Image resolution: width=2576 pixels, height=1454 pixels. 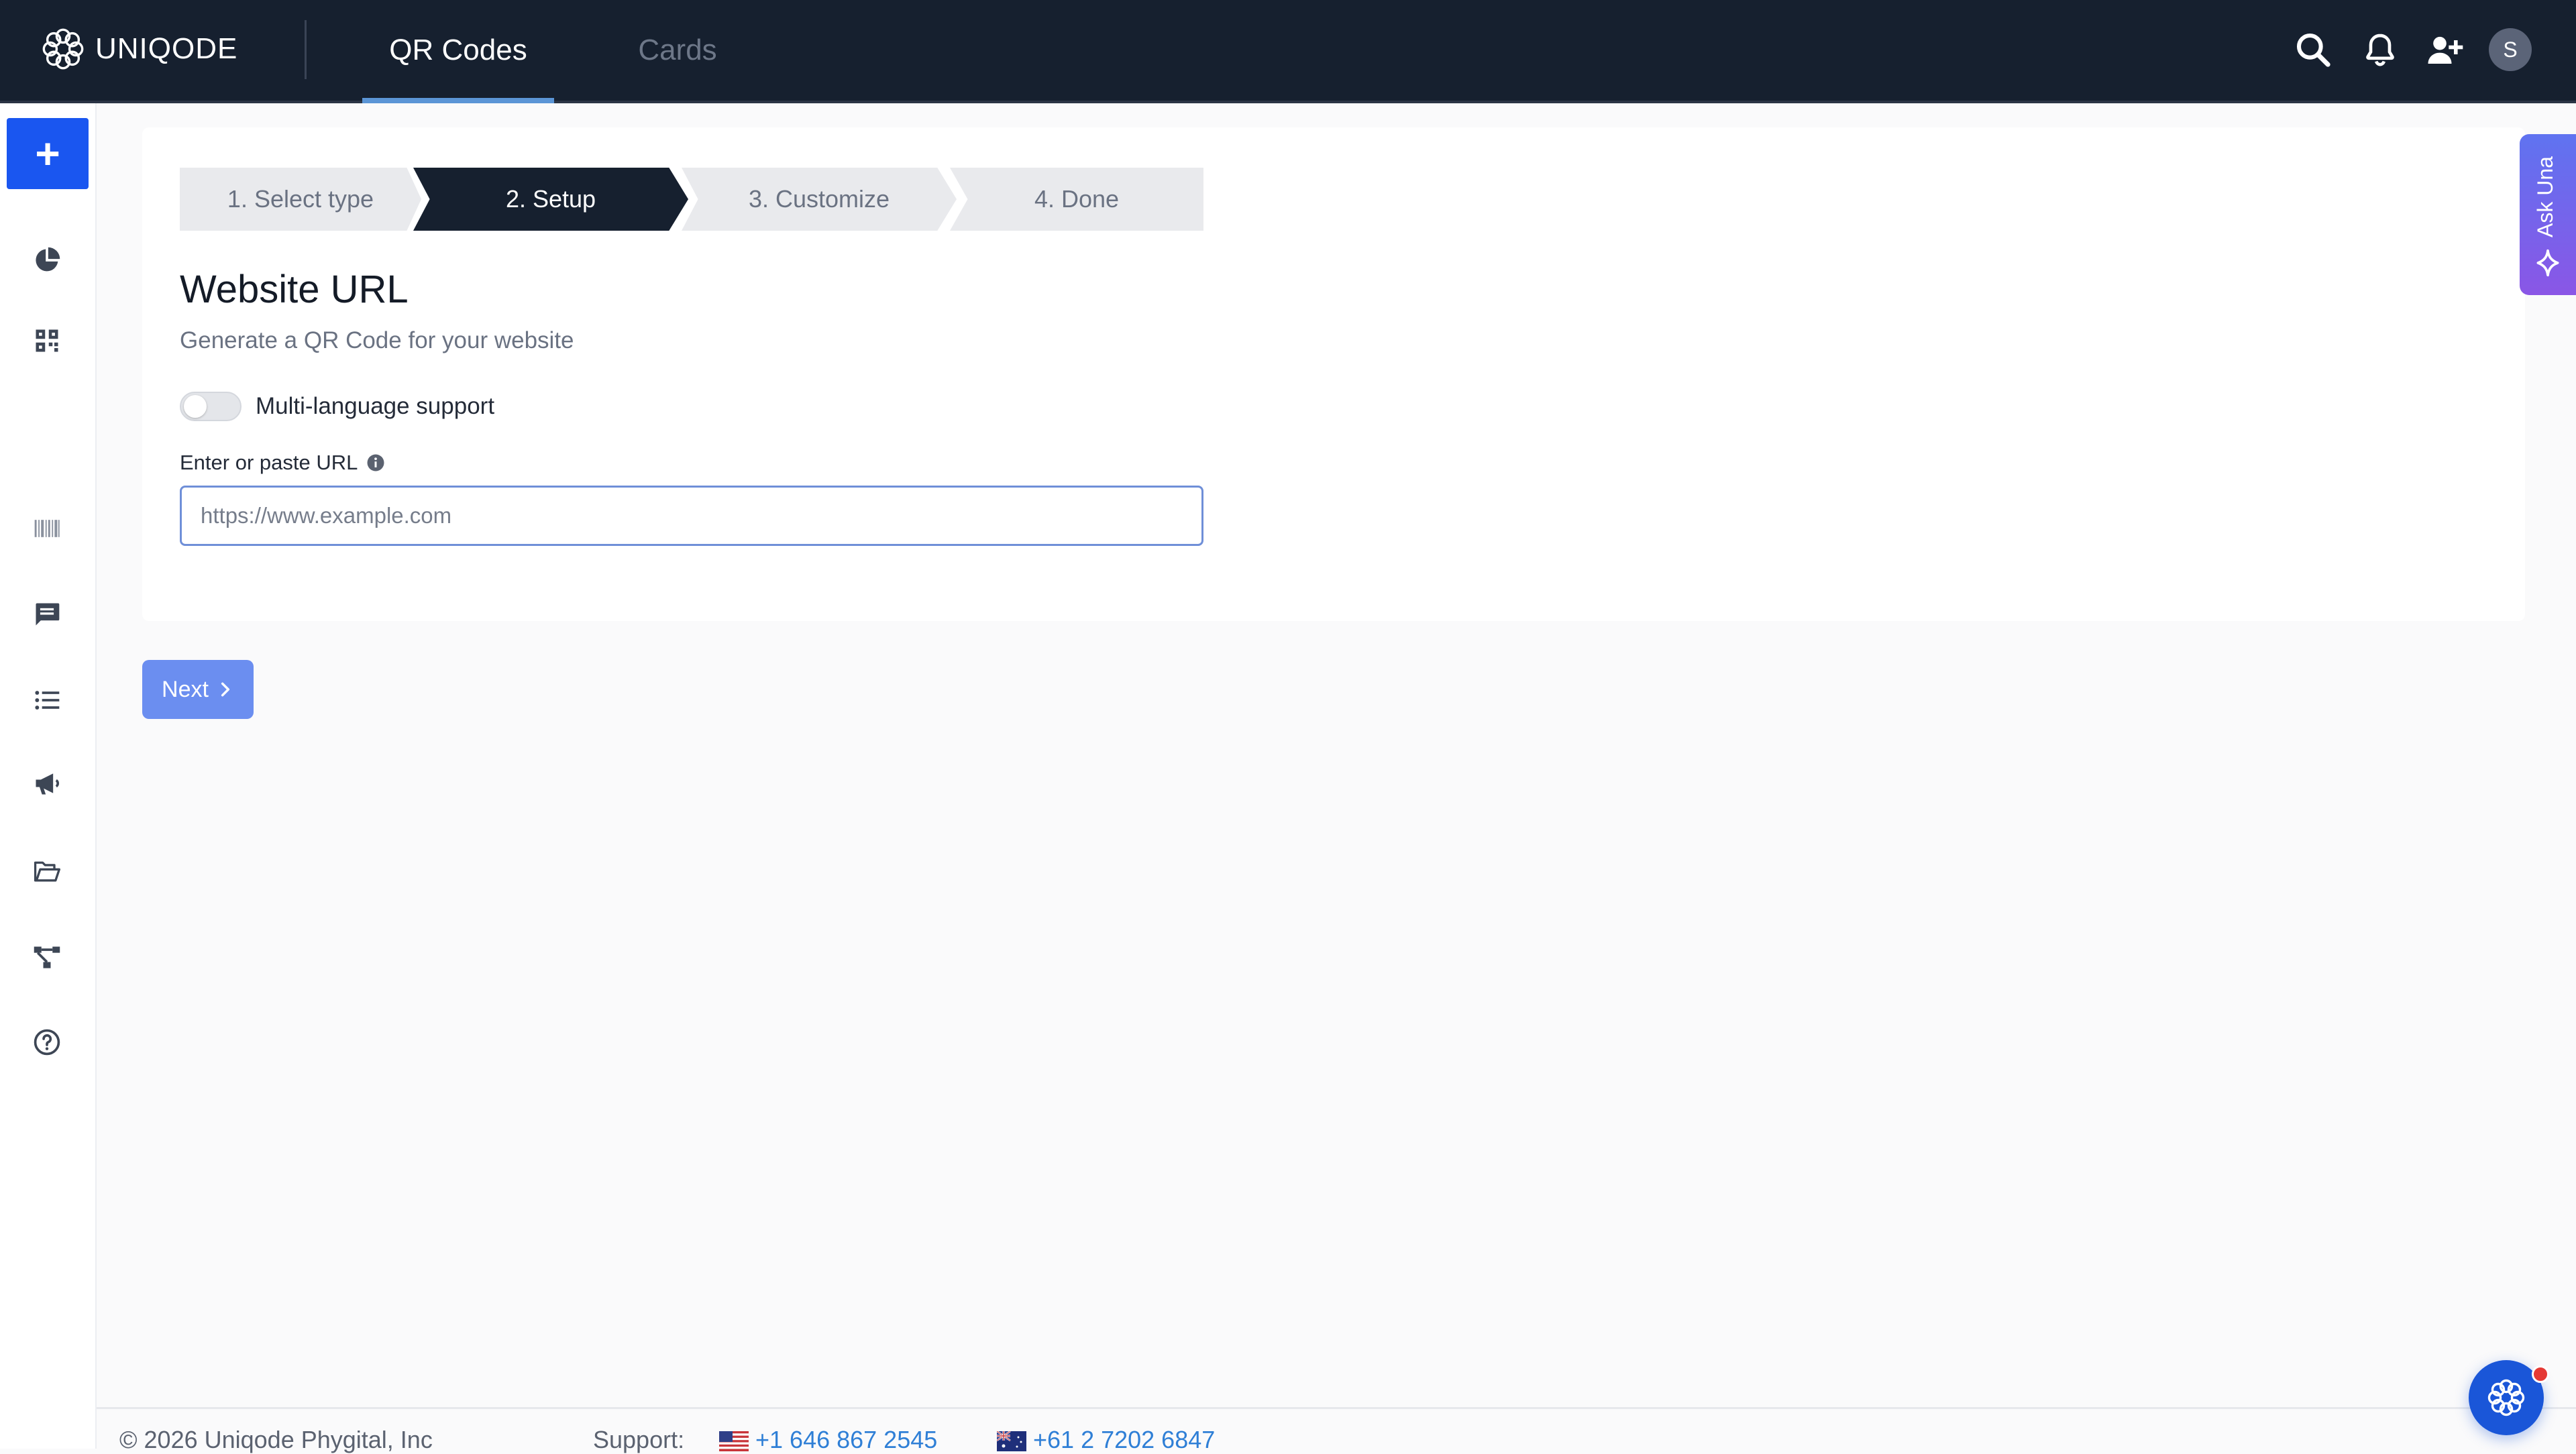 I want to click on page-subtitle: Generate a QR Code for your website, so click(x=377, y=340).